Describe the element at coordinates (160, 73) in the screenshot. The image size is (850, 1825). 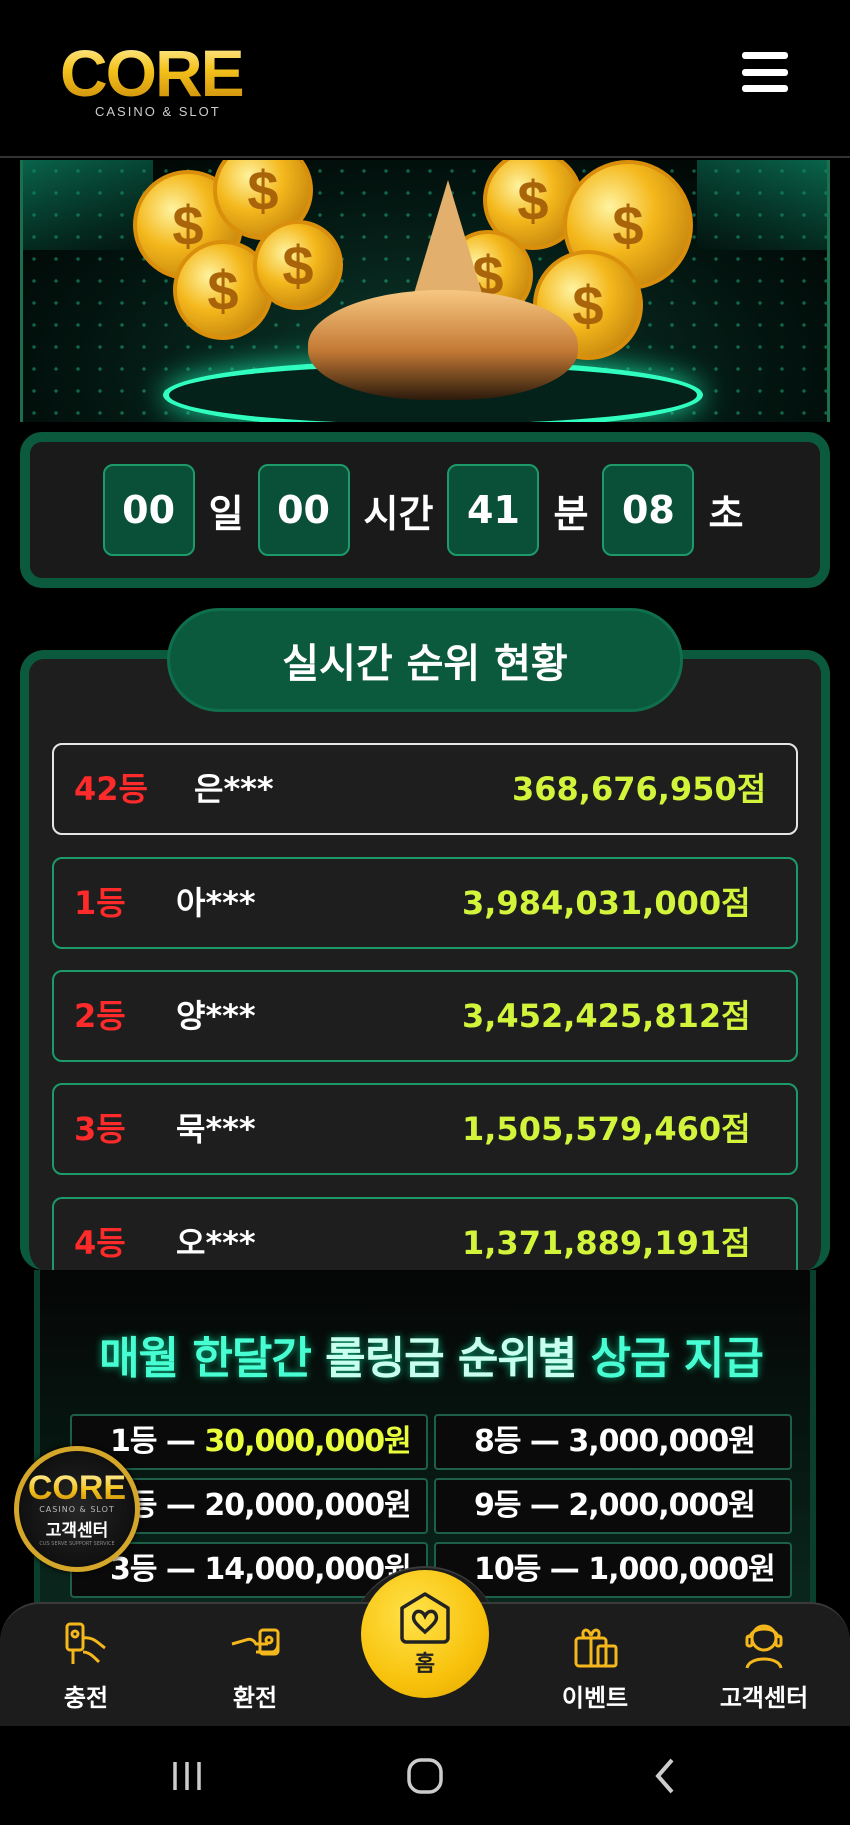
I see `logo-text: CORE` at that location.